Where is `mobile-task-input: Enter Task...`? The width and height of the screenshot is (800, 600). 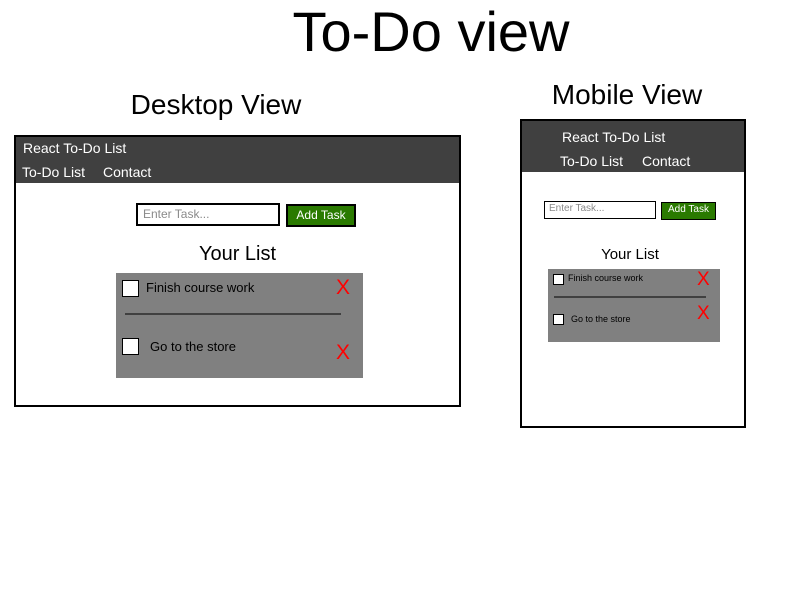 mobile-task-input: Enter Task... is located at coordinates (600, 210).